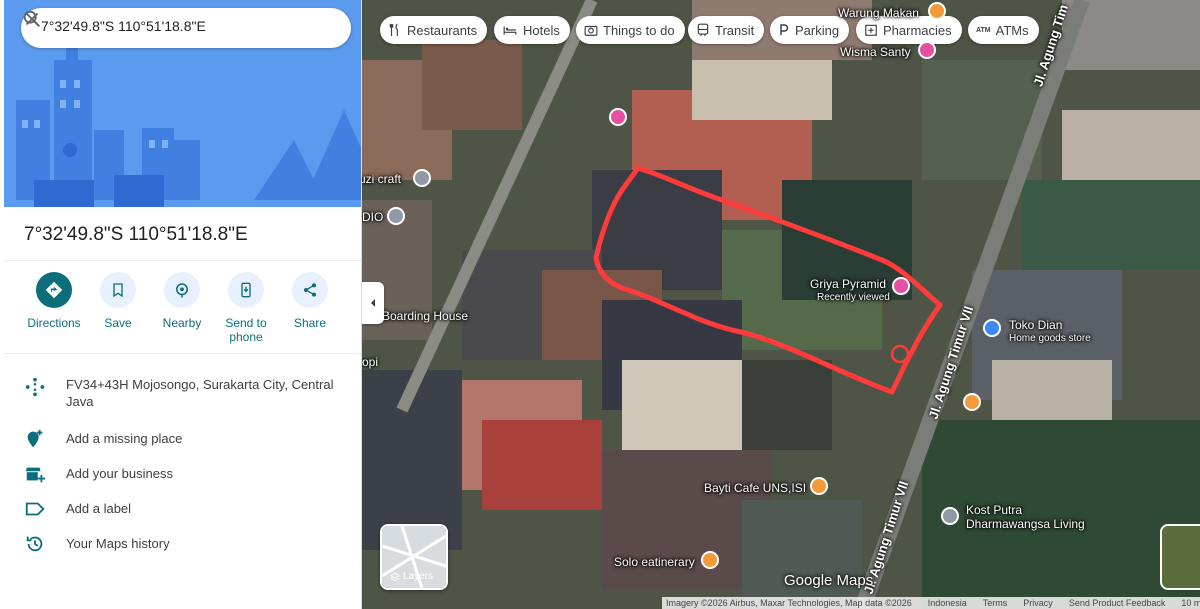  I want to click on share-icon, so click(310, 290).